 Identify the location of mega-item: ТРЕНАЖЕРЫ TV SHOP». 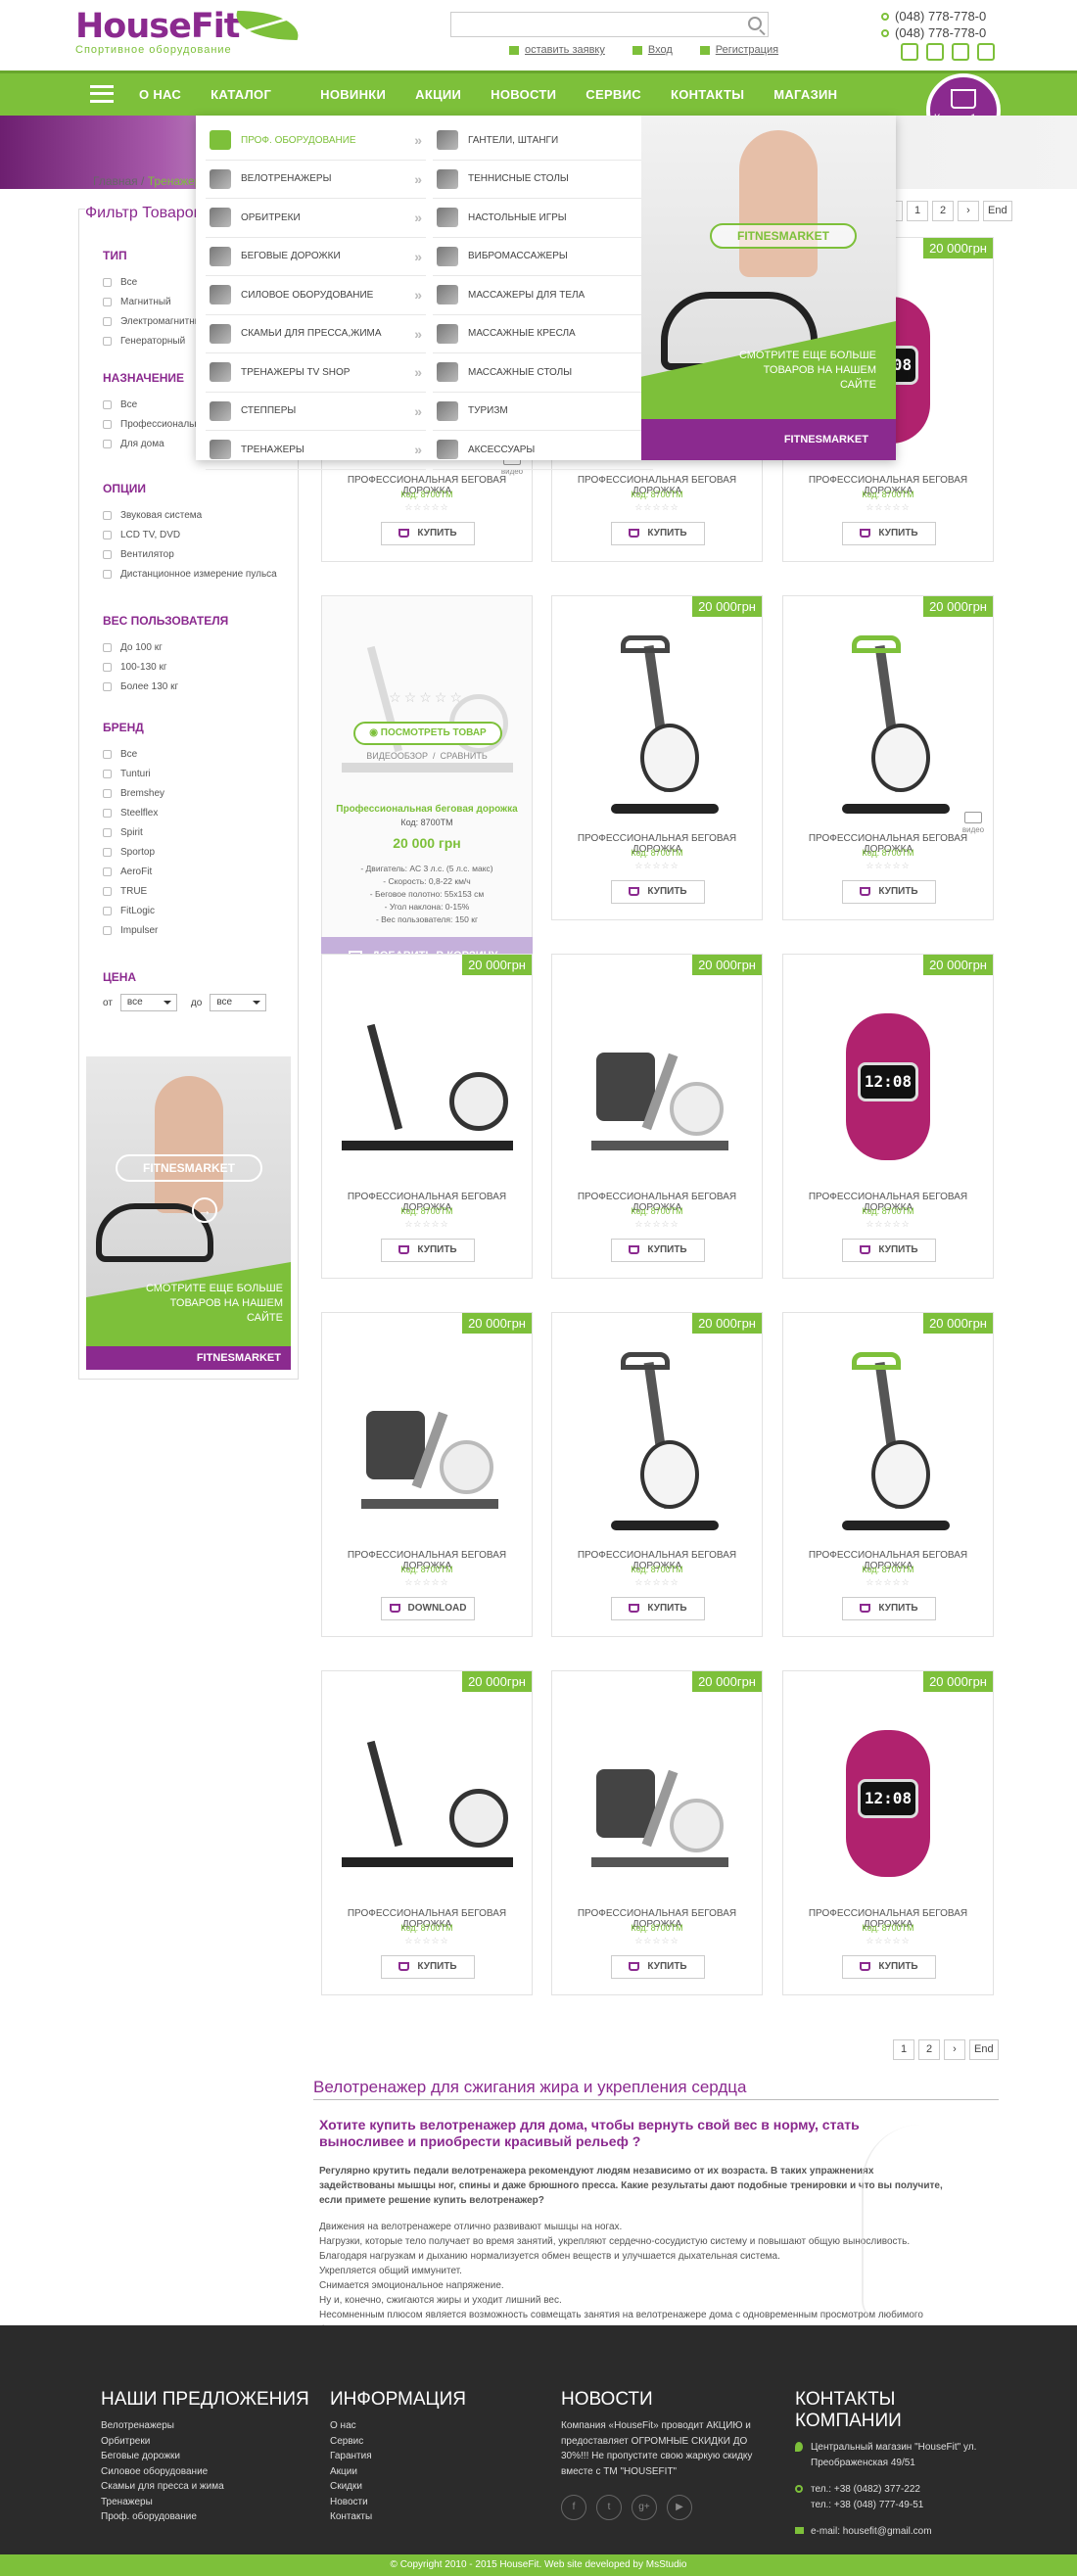
(316, 373).